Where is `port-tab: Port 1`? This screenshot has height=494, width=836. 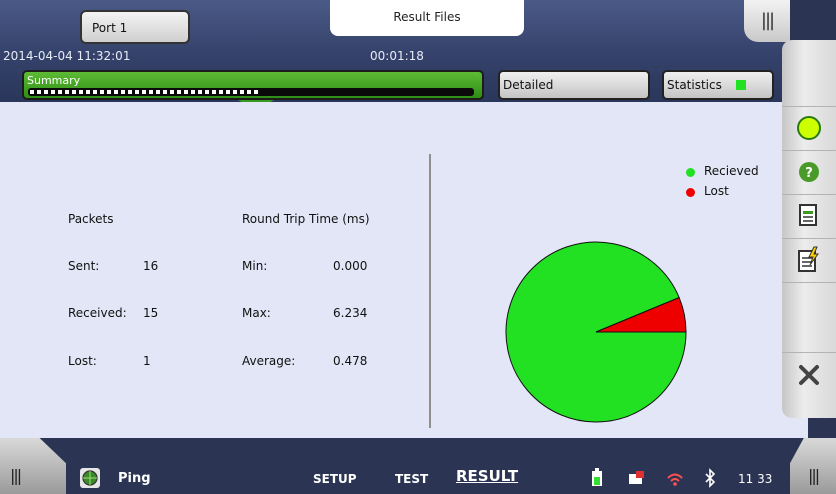 port-tab: Port 1 is located at coordinates (135, 27).